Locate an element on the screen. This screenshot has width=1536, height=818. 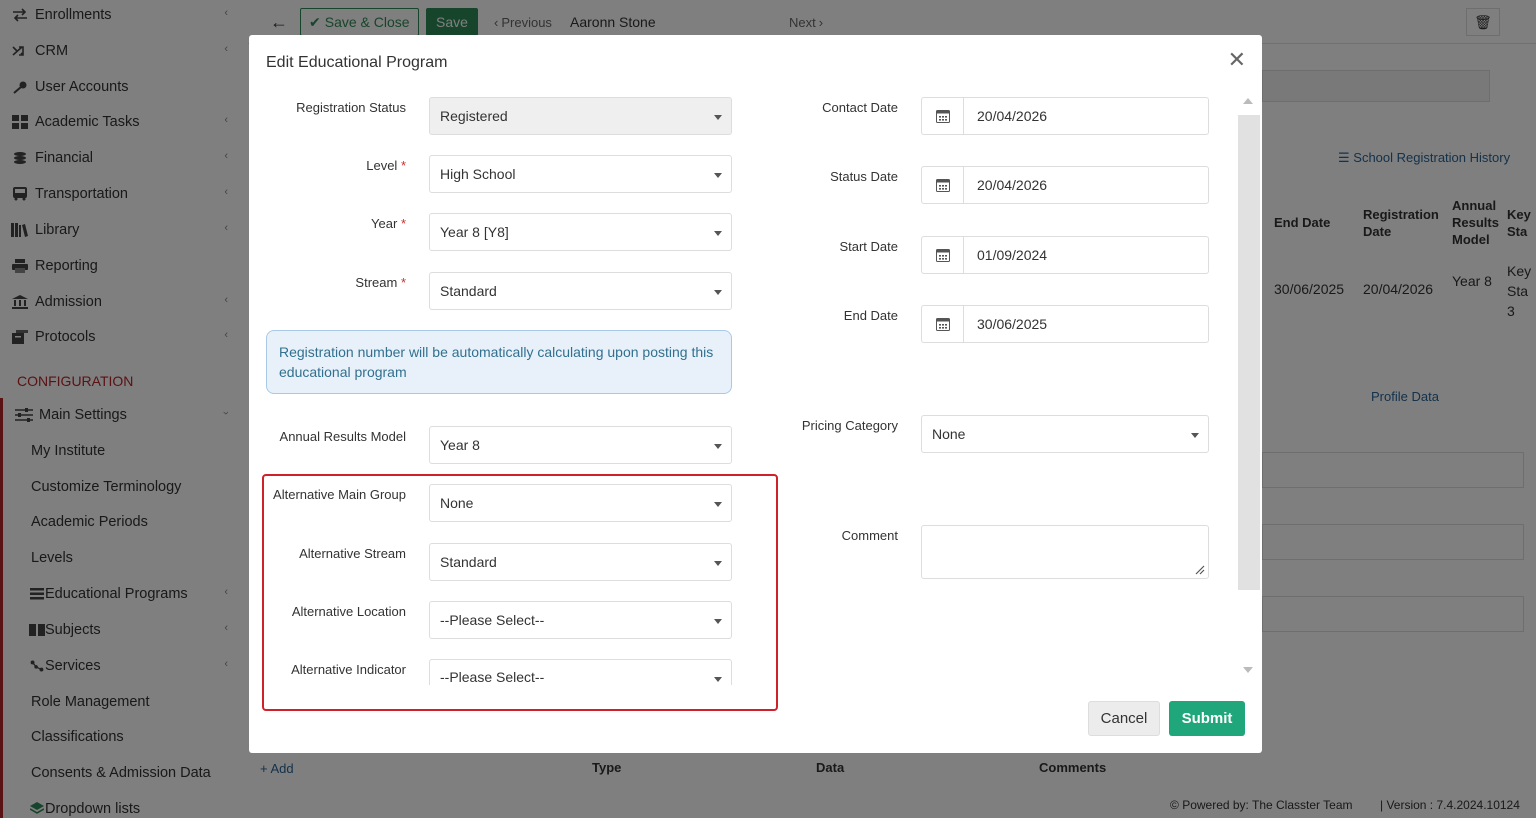
annual-results-model-value: Year 8 is located at coordinates (460, 445).